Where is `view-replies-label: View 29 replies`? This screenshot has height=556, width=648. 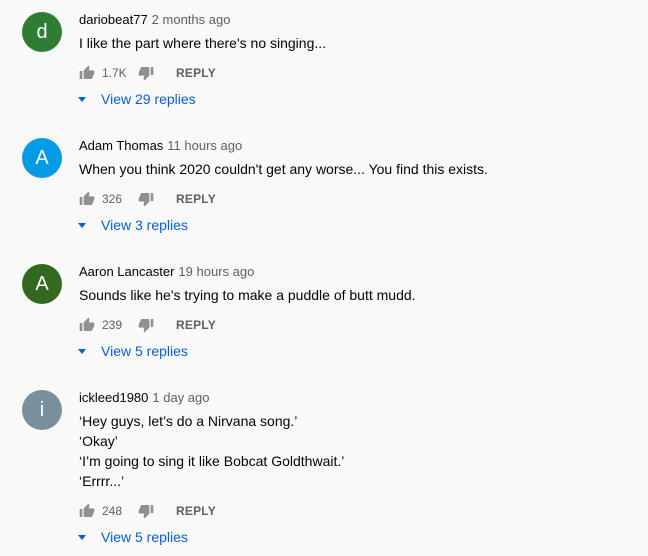
view-replies-label: View 29 replies is located at coordinates (148, 99).